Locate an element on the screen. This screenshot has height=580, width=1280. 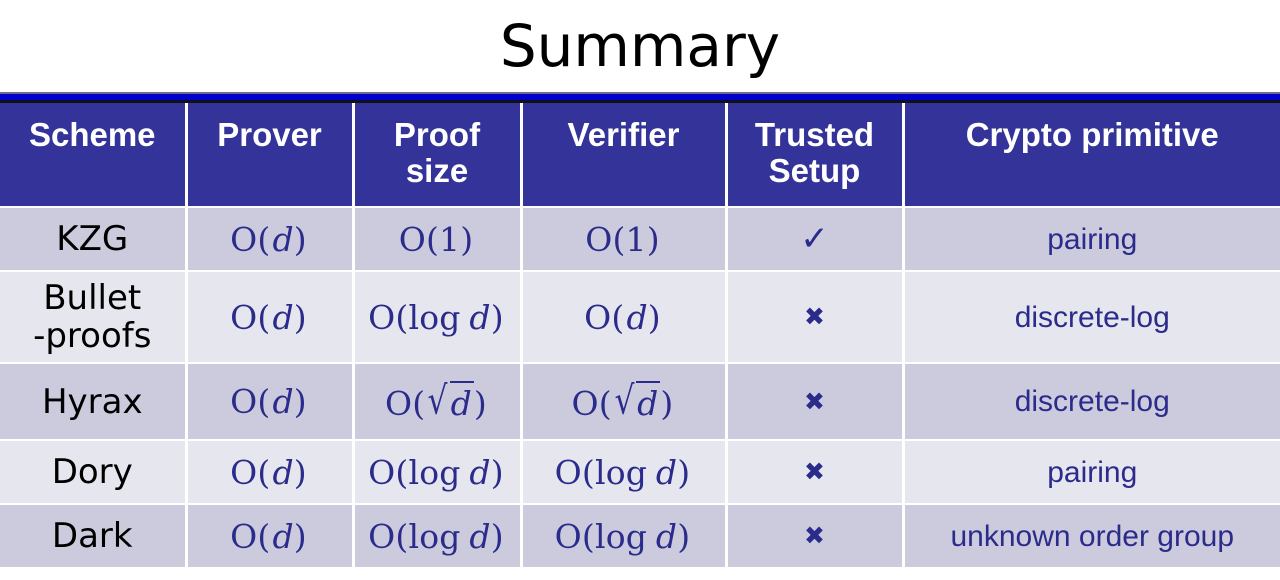
cell-crypto-primitive: unknown order group is located at coordinates (1090, 536).